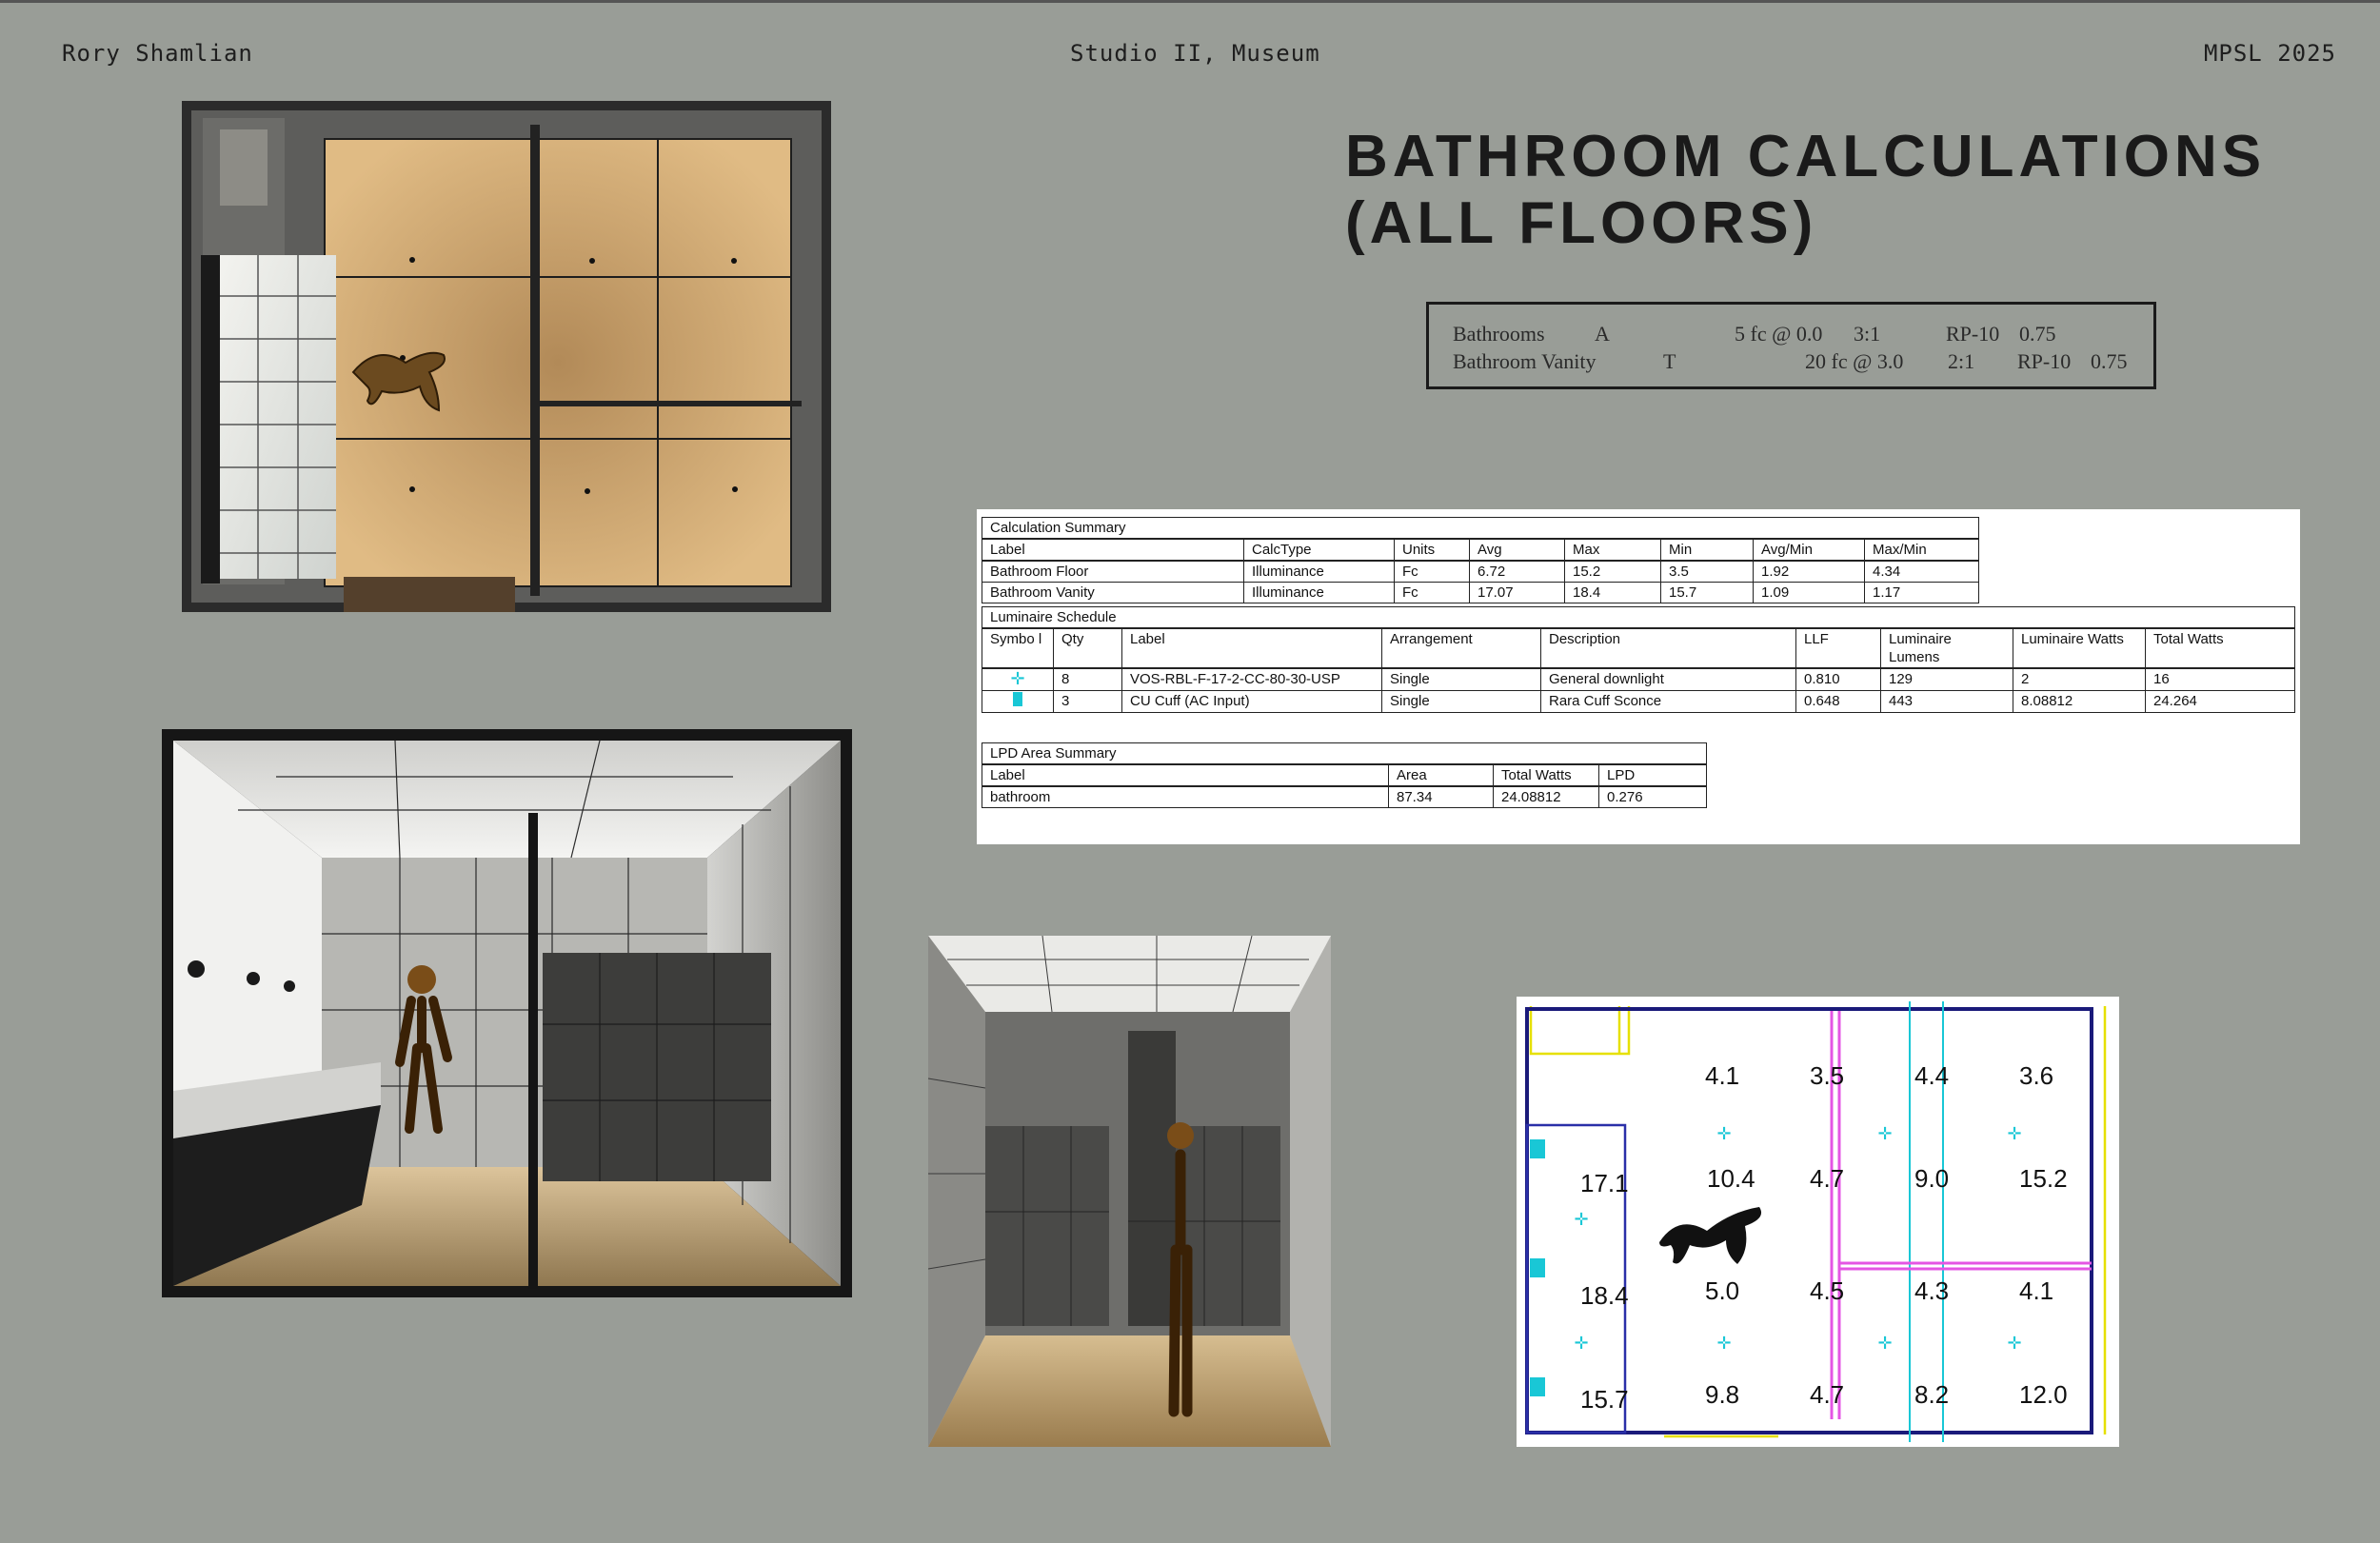 This screenshot has height=1543, width=2380. I want to click on downlight-symbol-icon: ✛, so click(1017, 678).